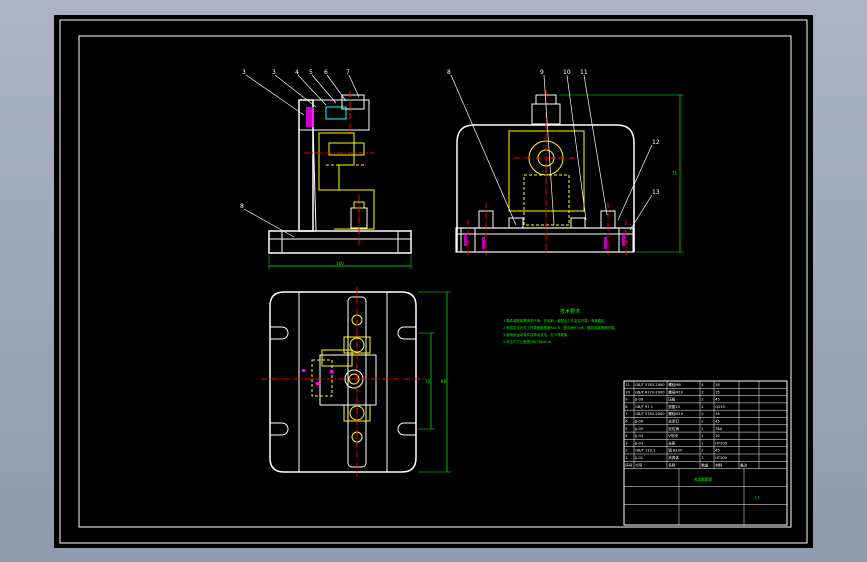 The width and height of the screenshot is (867, 562). I want to click on parts-cell: 螺栓M10, so click(676, 413).